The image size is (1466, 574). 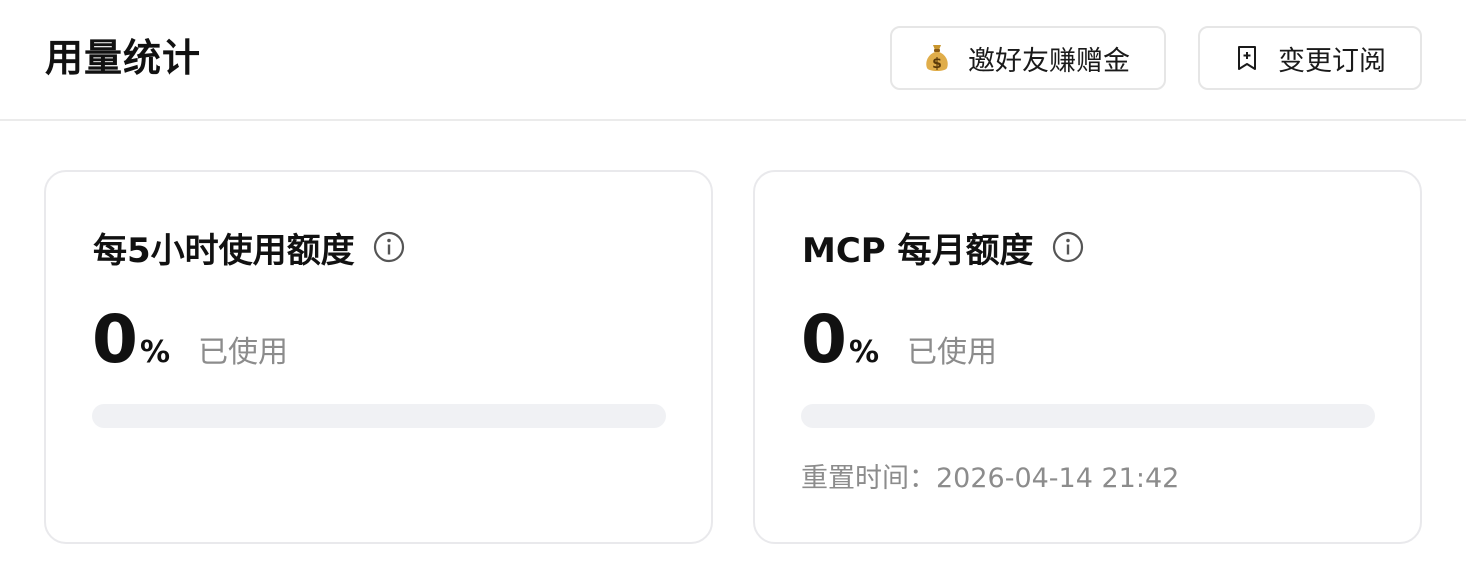 What do you see at coordinates (224, 250) in the screenshot?
I see `card-title: 每5小时使用额度` at bounding box center [224, 250].